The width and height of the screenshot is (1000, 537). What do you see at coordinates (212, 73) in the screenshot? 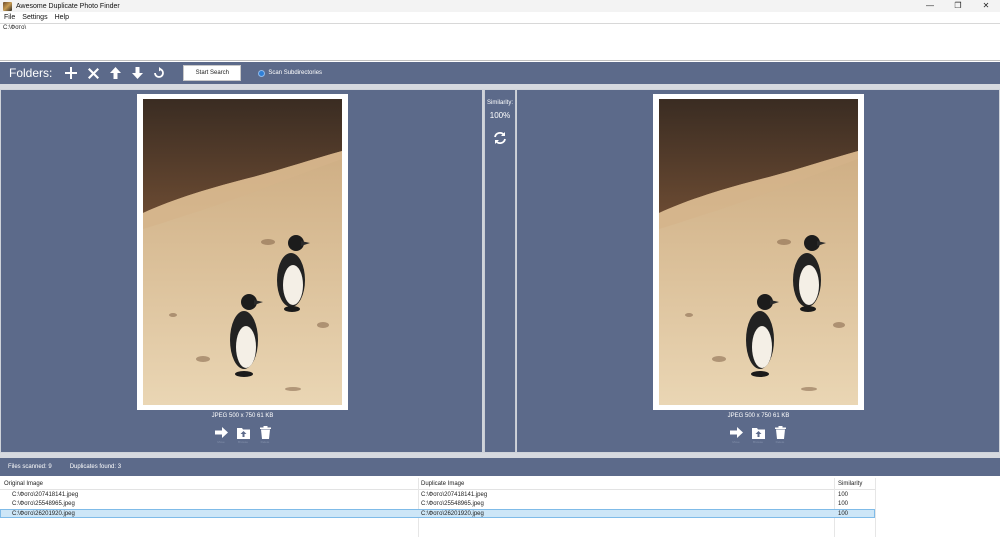
I see `start-search-button: Start Search` at bounding box center [212, 73].